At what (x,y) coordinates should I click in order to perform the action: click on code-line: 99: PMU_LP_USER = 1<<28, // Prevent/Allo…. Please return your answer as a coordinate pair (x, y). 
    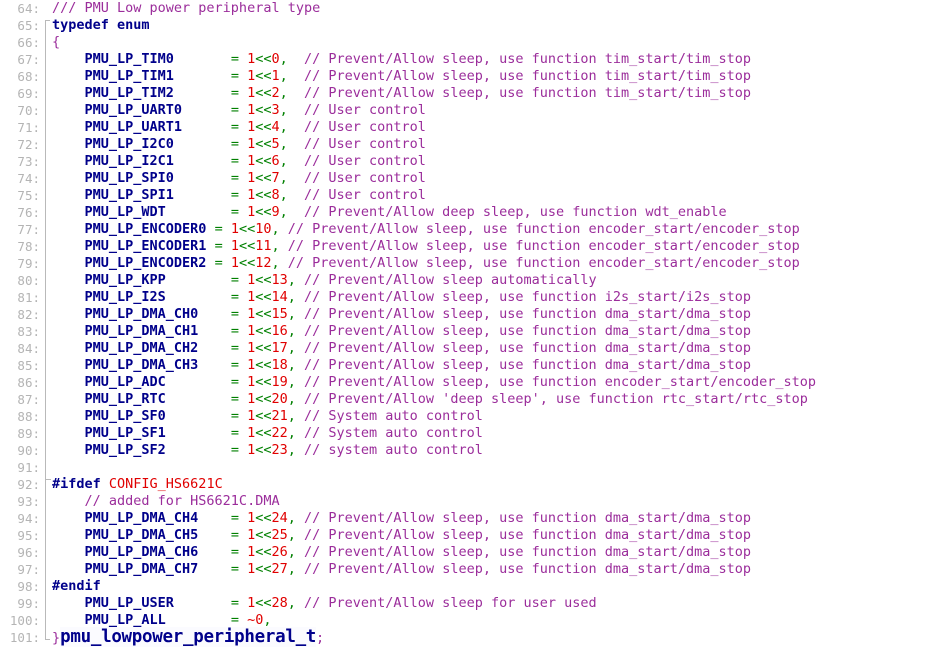
    Looking at the image, I should click on (463, 603).